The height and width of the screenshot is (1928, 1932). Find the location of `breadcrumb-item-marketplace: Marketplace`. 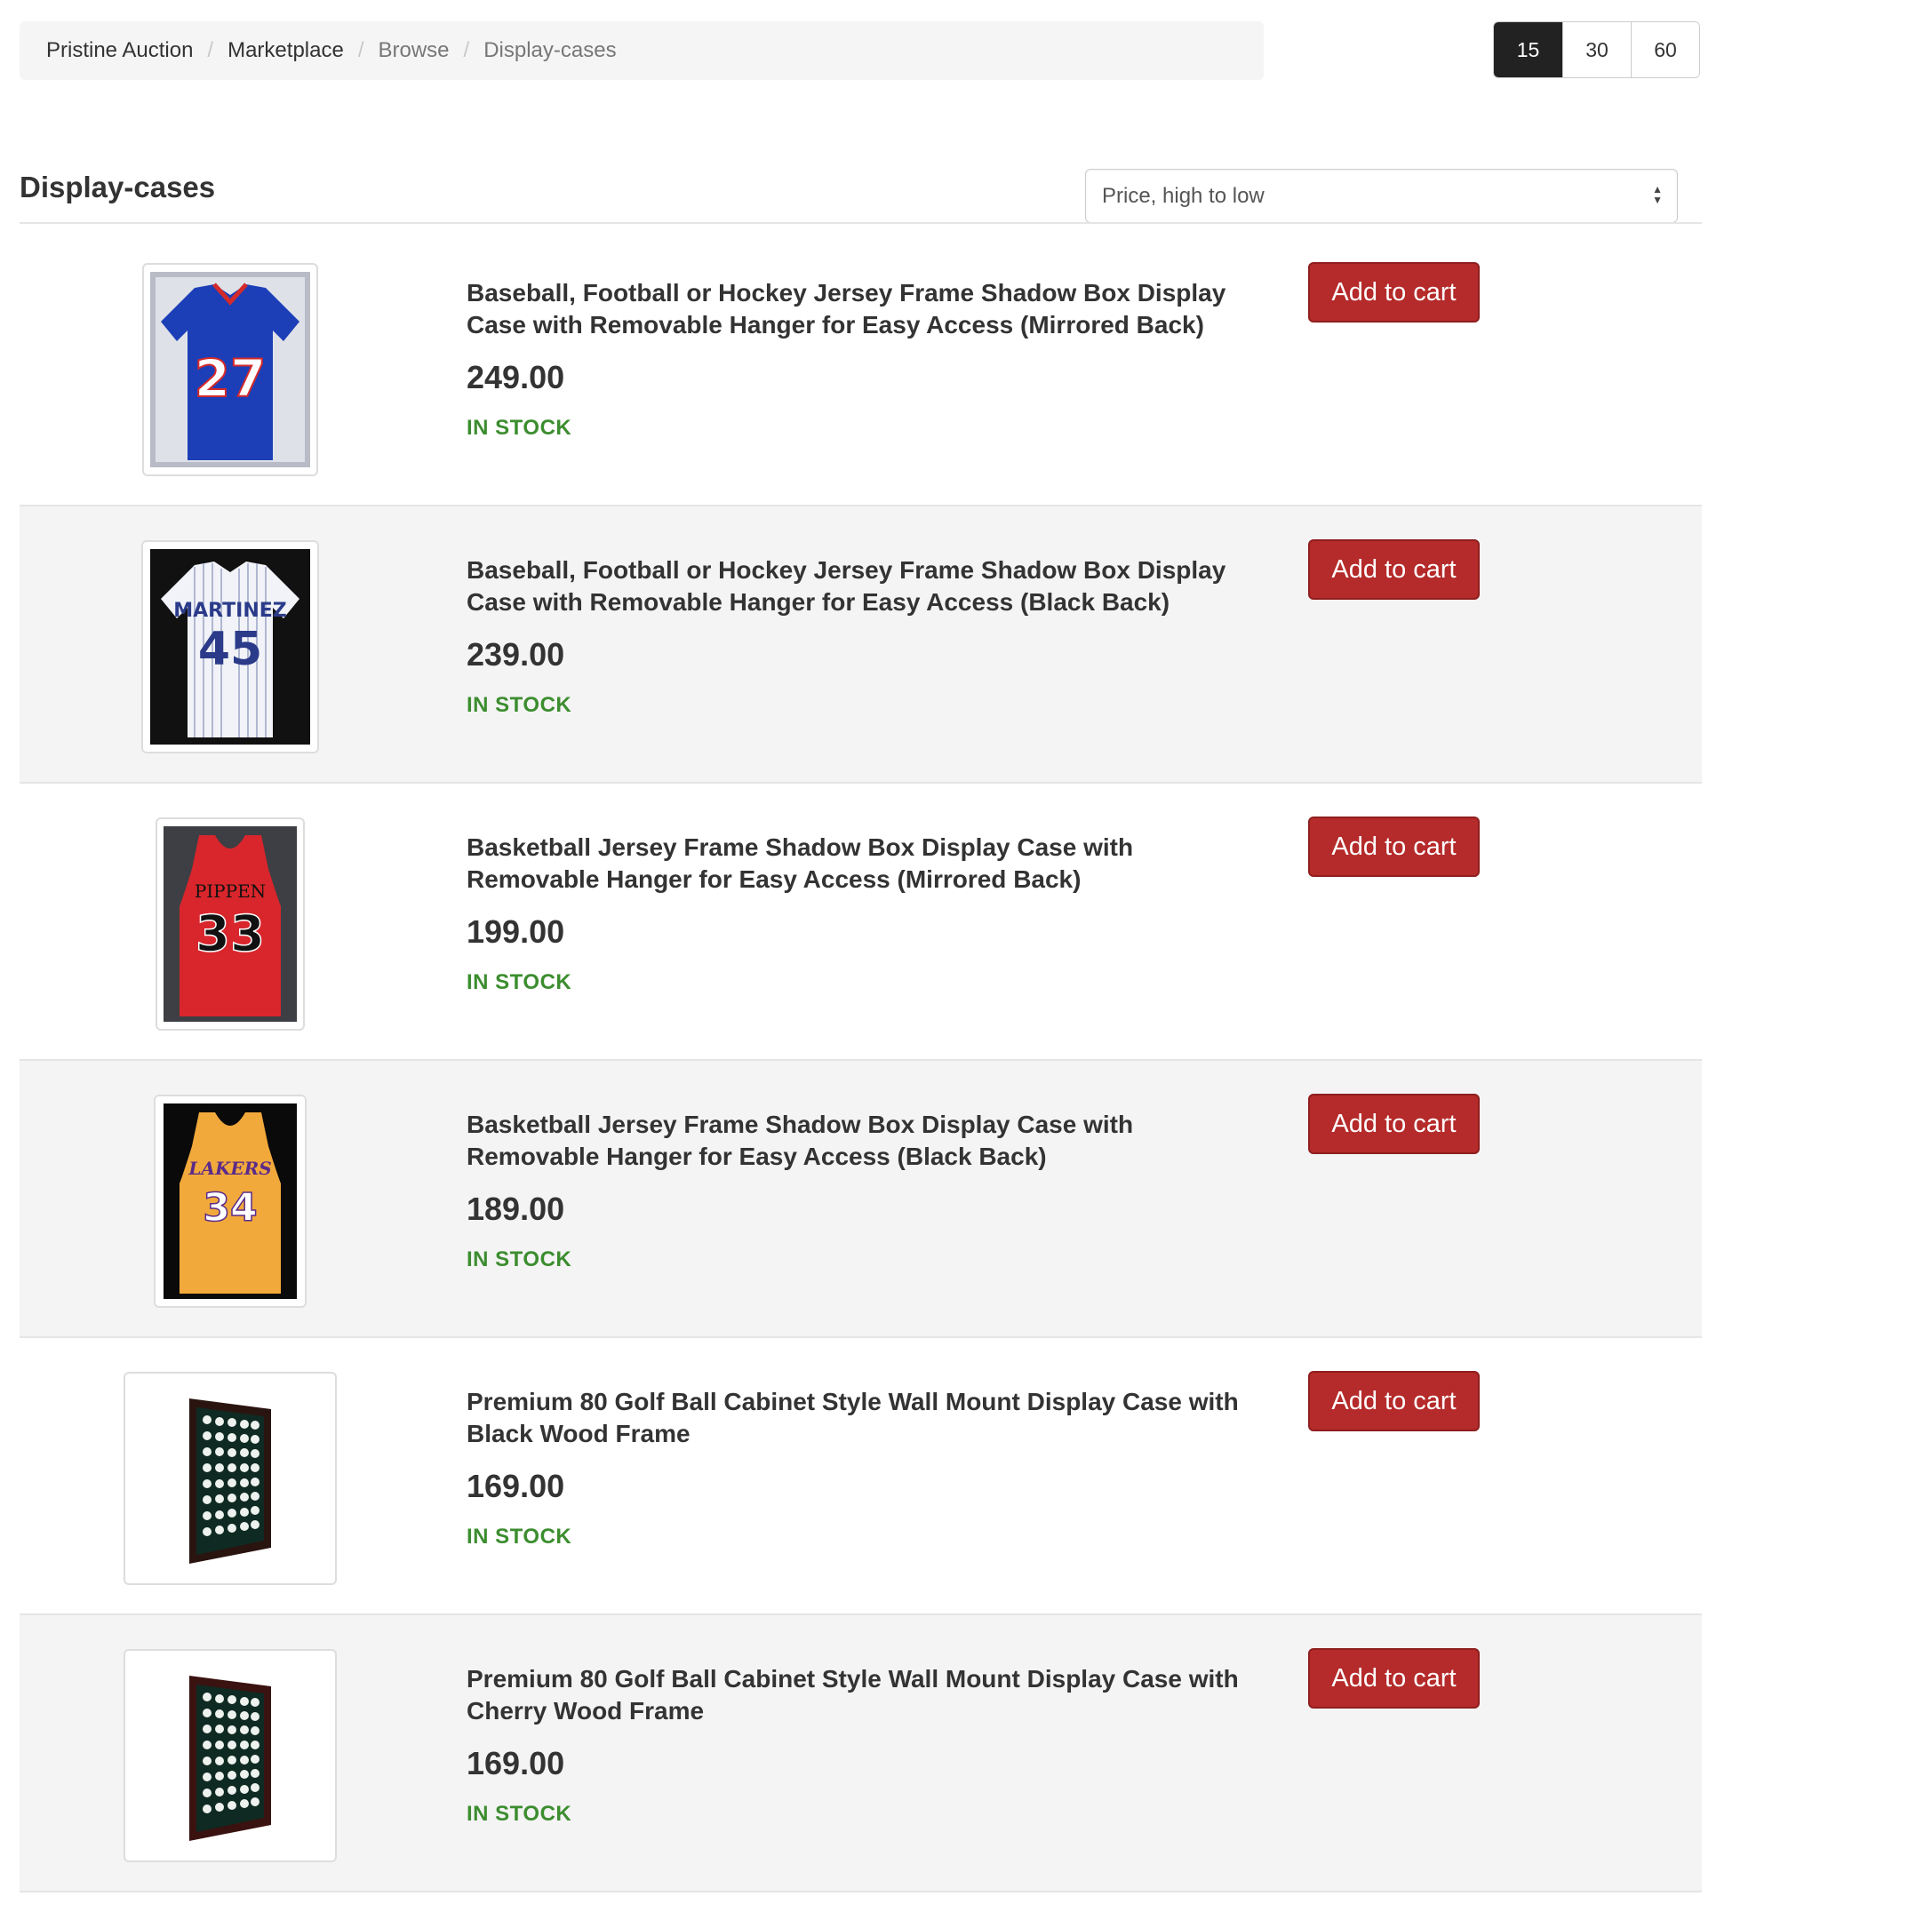

breadcrumb-item-marketplace: Marketplace is located at coordinates (286, 50).